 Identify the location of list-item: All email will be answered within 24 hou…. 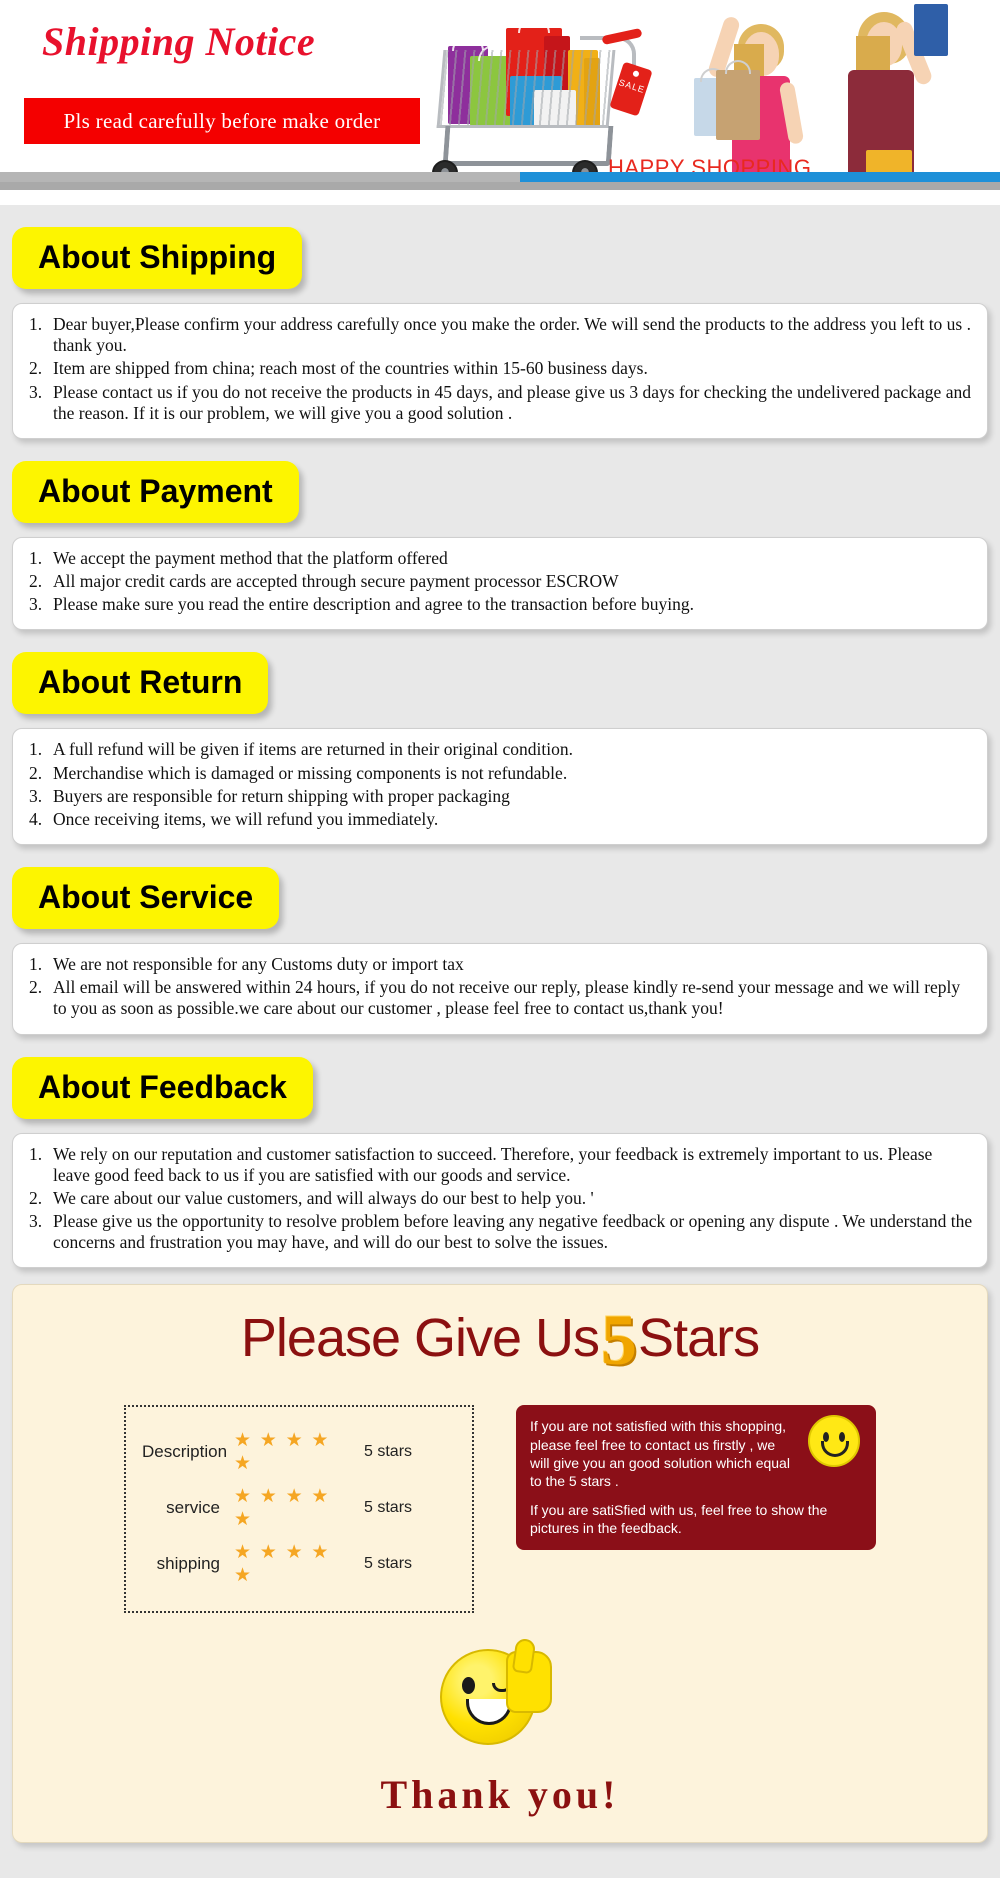
(495, 998).